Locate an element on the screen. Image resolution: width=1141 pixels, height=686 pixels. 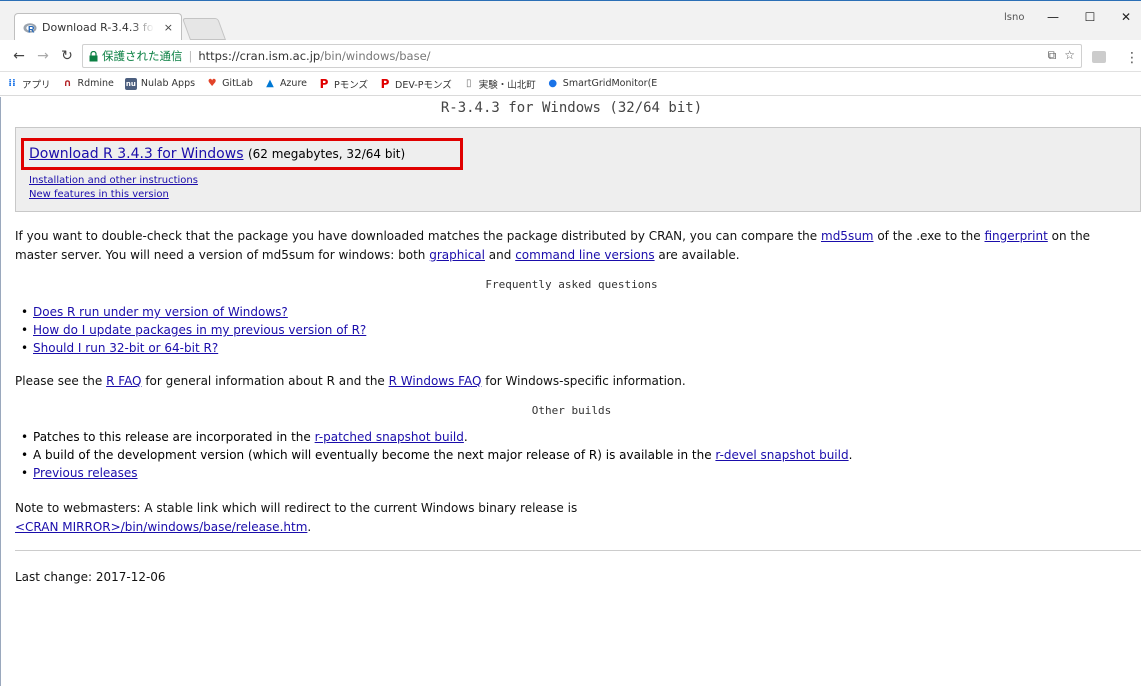
bookmark-nulab: nu Nulab Apps is located at coordinates (159, 83).